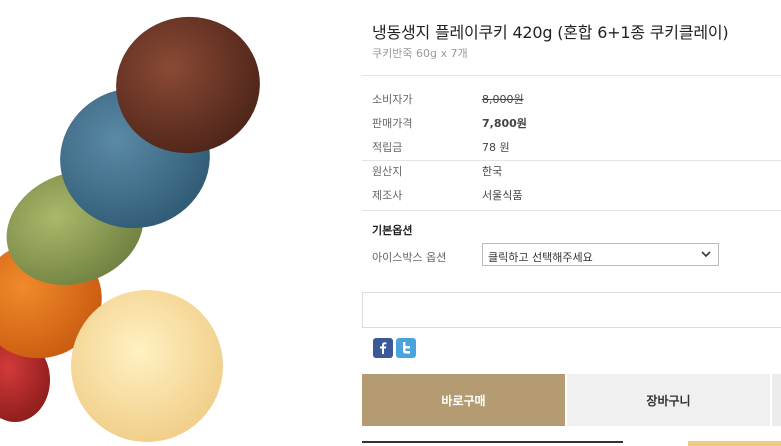 The height and width of the screenshot is (446, 781). I want to click on points-value: 78 원, so click(496, 147).